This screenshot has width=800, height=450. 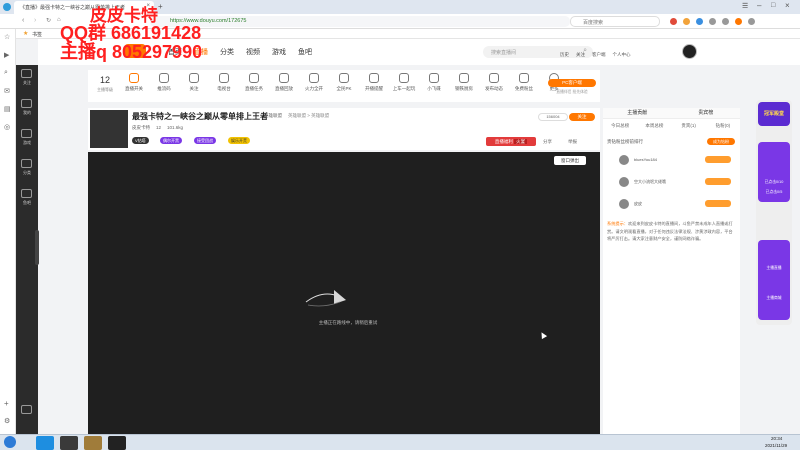 What do you see at coordinates (6, 55) in the screenshot?
I see `sidebar-video-icon: ▶` at bounding box center [6, 55].